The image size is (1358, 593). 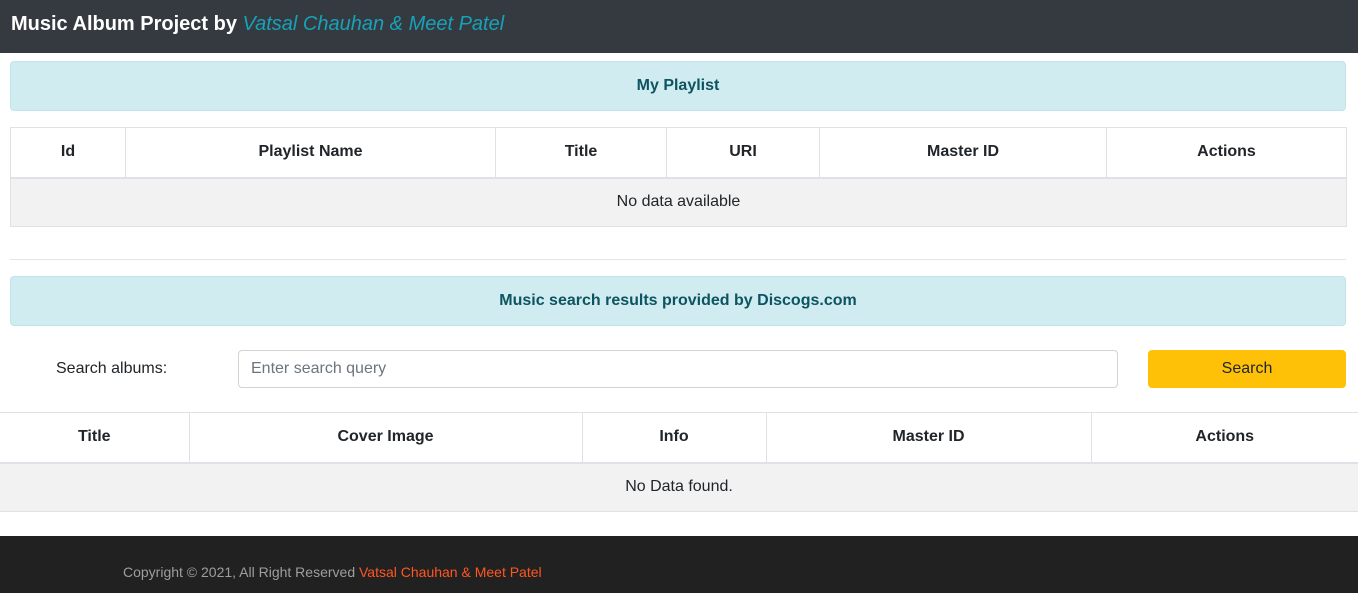 I want to click on playlist-heading: My Playlist, so click(x=678, y=85).